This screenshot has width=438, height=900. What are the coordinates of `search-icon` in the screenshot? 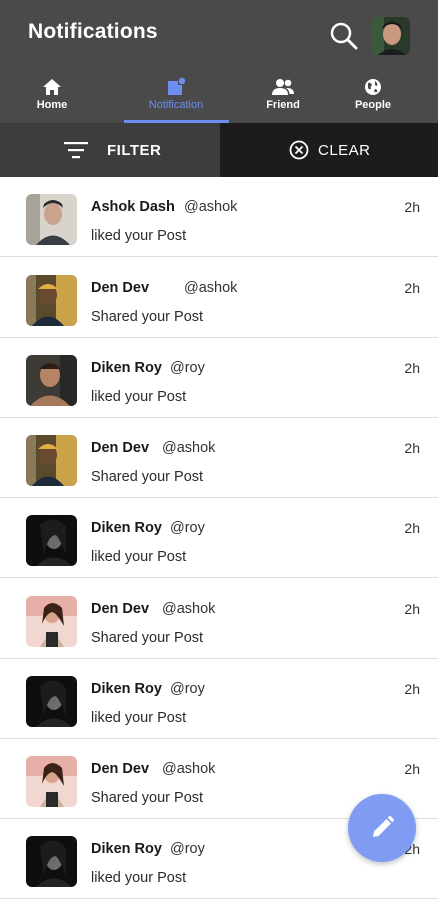 It's located at (344, 36).